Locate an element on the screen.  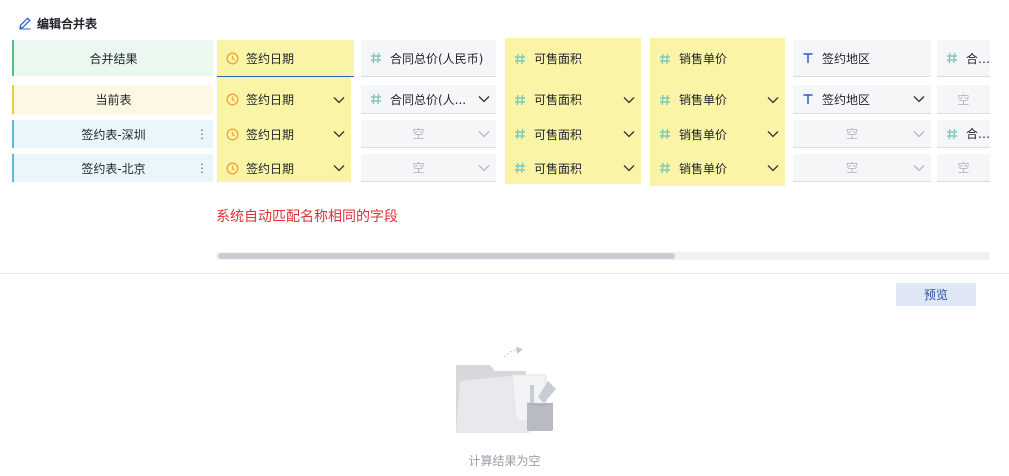
column-name: 签约地区 is located at coordinates (846, 58).